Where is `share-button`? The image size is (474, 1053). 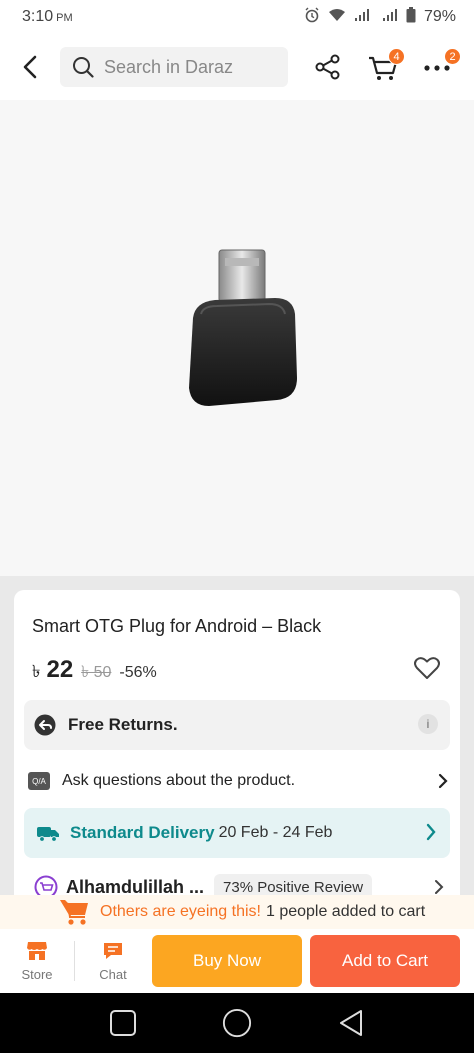 share-button is located at coordinates (328, 67).